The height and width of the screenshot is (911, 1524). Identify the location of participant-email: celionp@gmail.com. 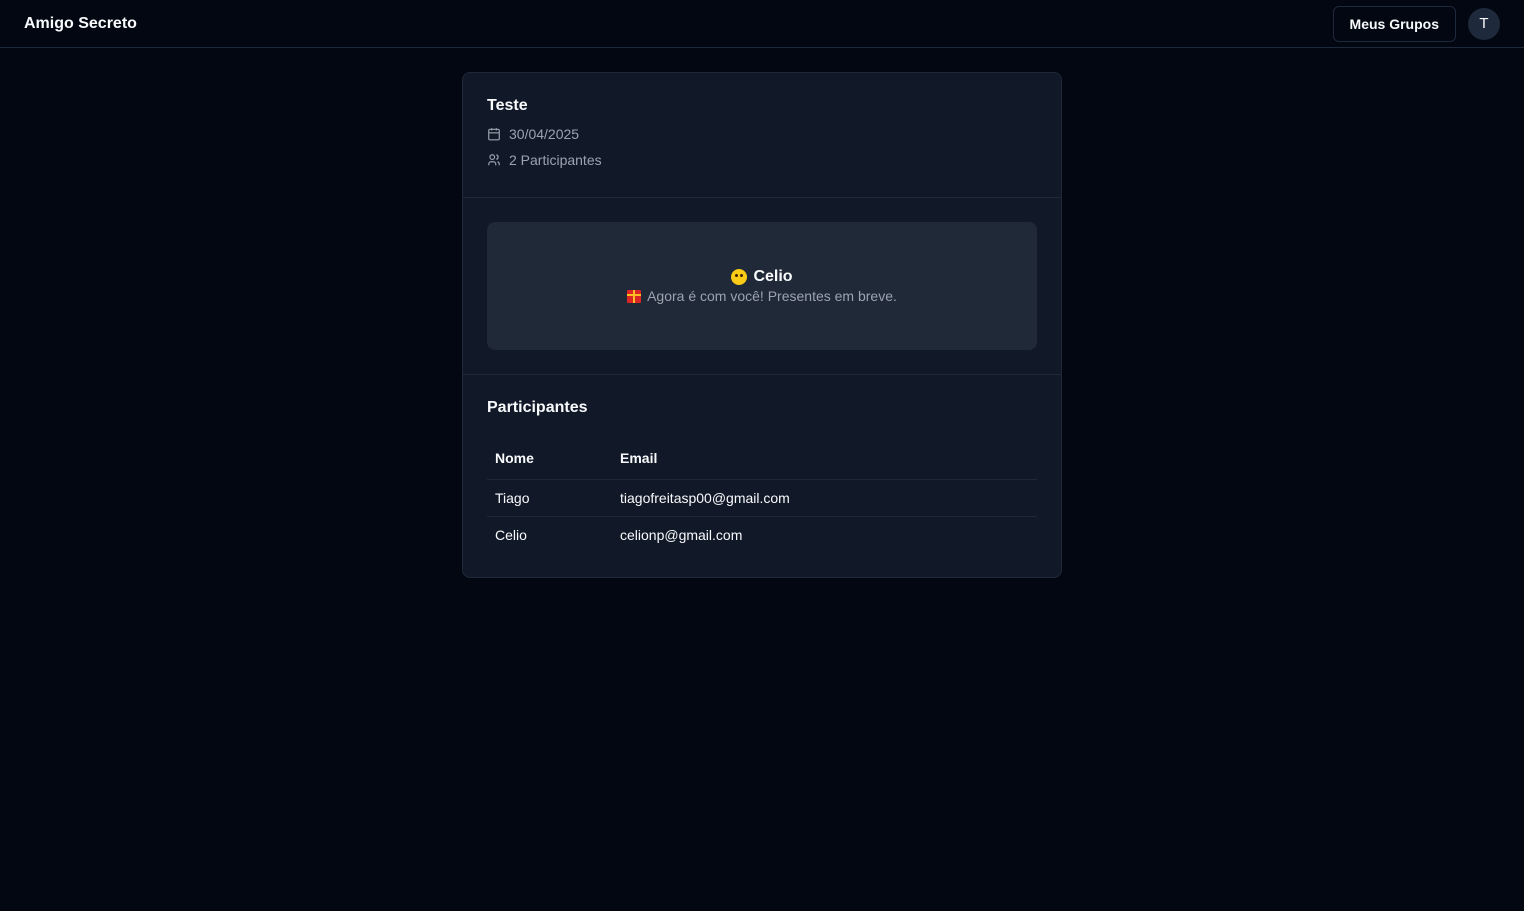
(824, 534).